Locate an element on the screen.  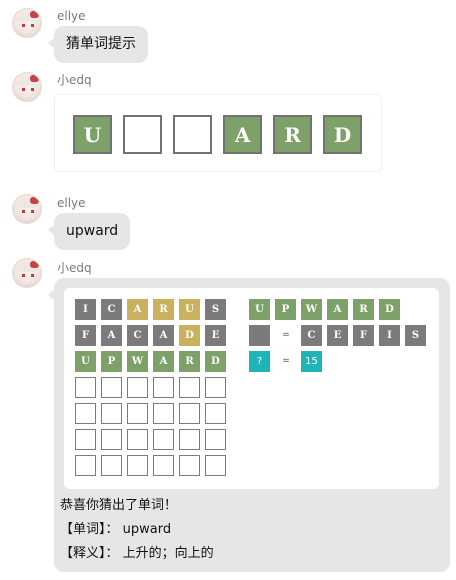
board-cell: I is located at coordinates (85, 309).